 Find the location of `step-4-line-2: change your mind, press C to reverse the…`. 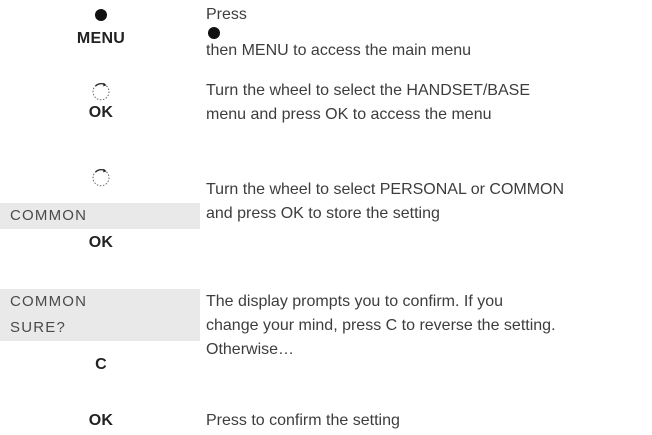

step-4-line-2: change your mind, press C to reverse the… is located at coordinates (381, 325).